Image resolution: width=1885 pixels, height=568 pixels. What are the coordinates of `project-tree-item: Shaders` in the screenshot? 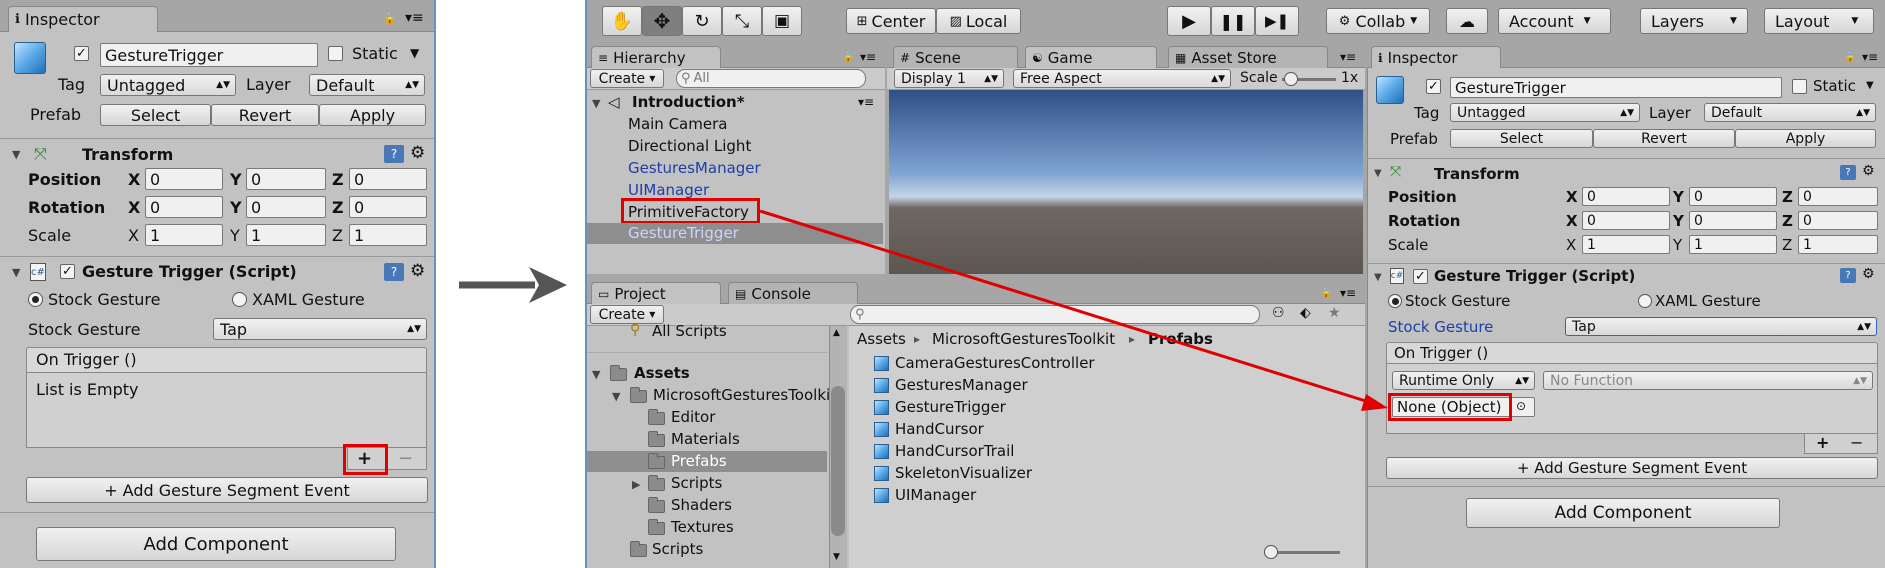 It's located at (701, 505).